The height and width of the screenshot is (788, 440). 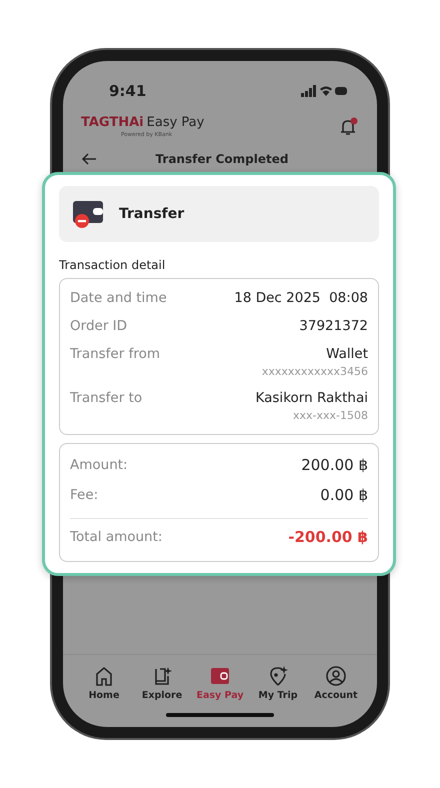 What do you see at coordinates (115, 354) in the screenshot?
I see `detail-label: Transfer from` at bounding box center [115, 354].